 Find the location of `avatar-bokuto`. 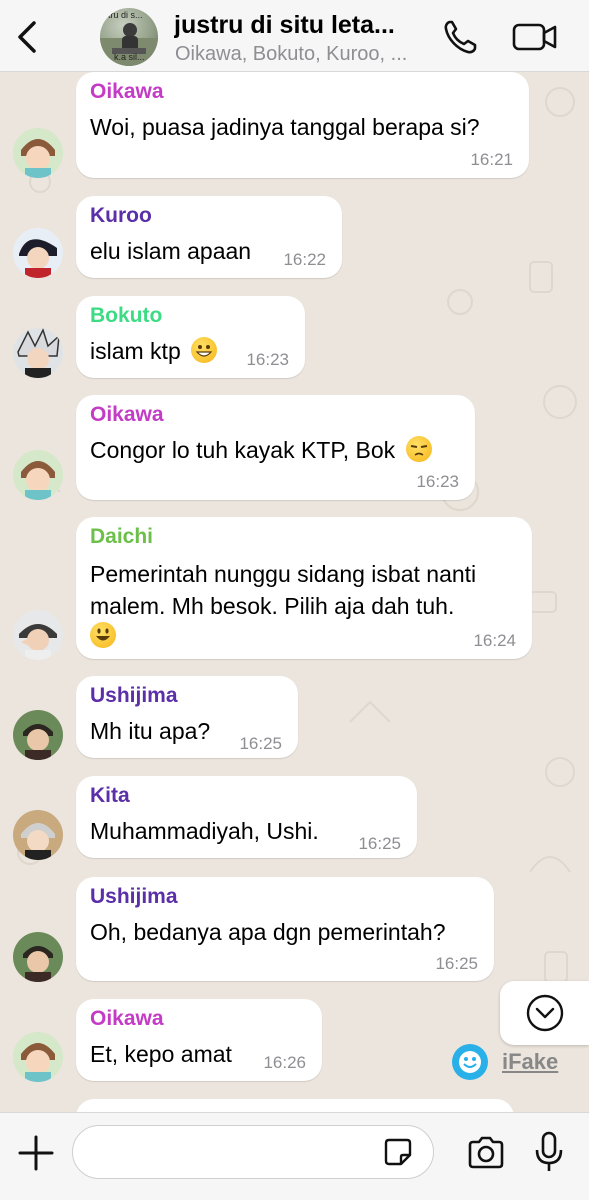

avatar-bokuto is located at coordinates (38, 353).